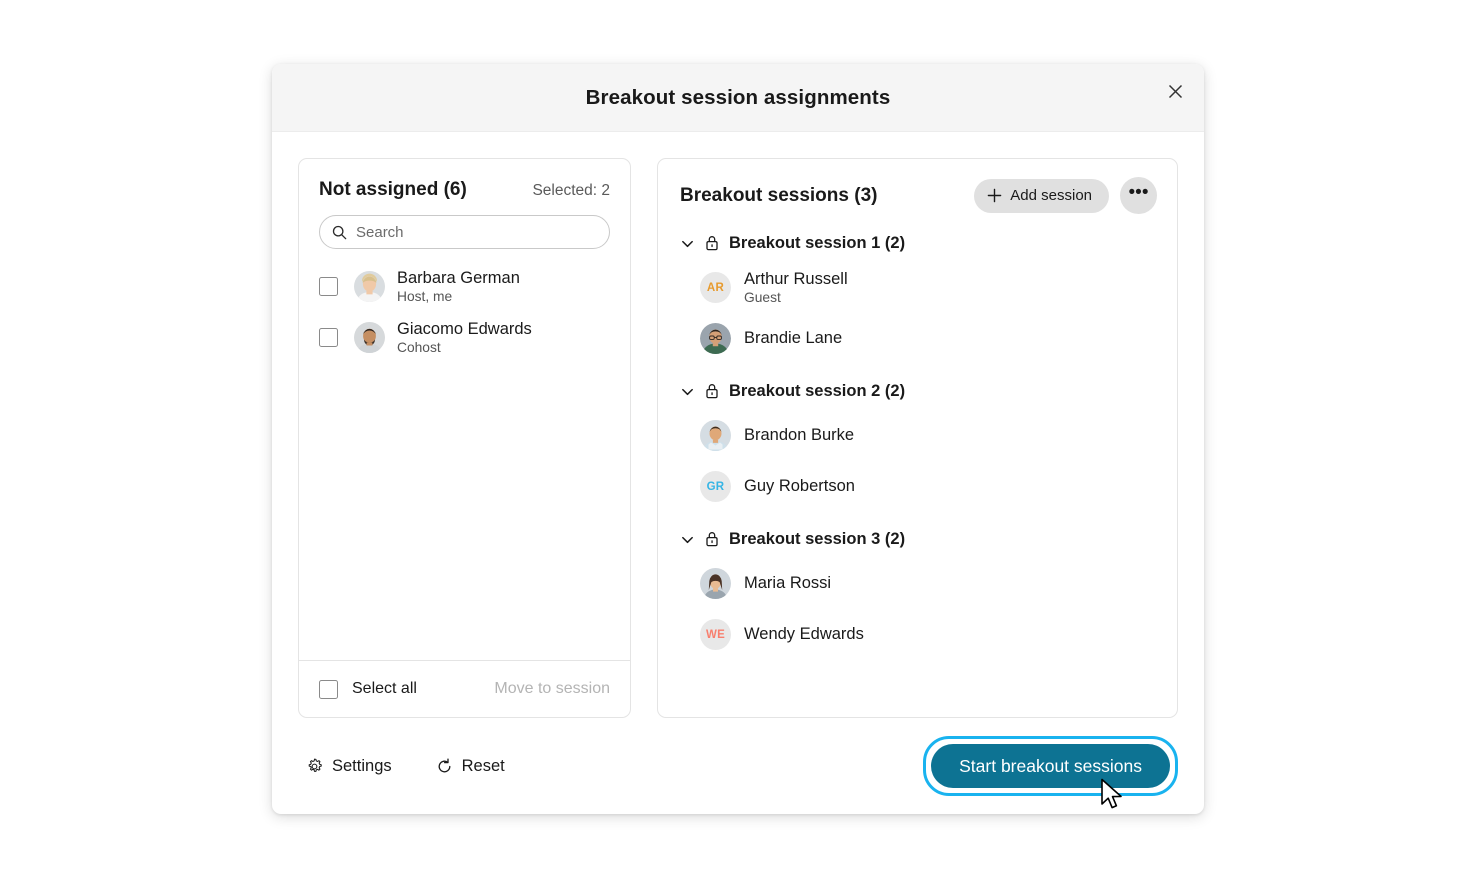 The height and width of the screenshot is (880, 1476). I want to click on avatar-photo-brandon, so click(715, 435).